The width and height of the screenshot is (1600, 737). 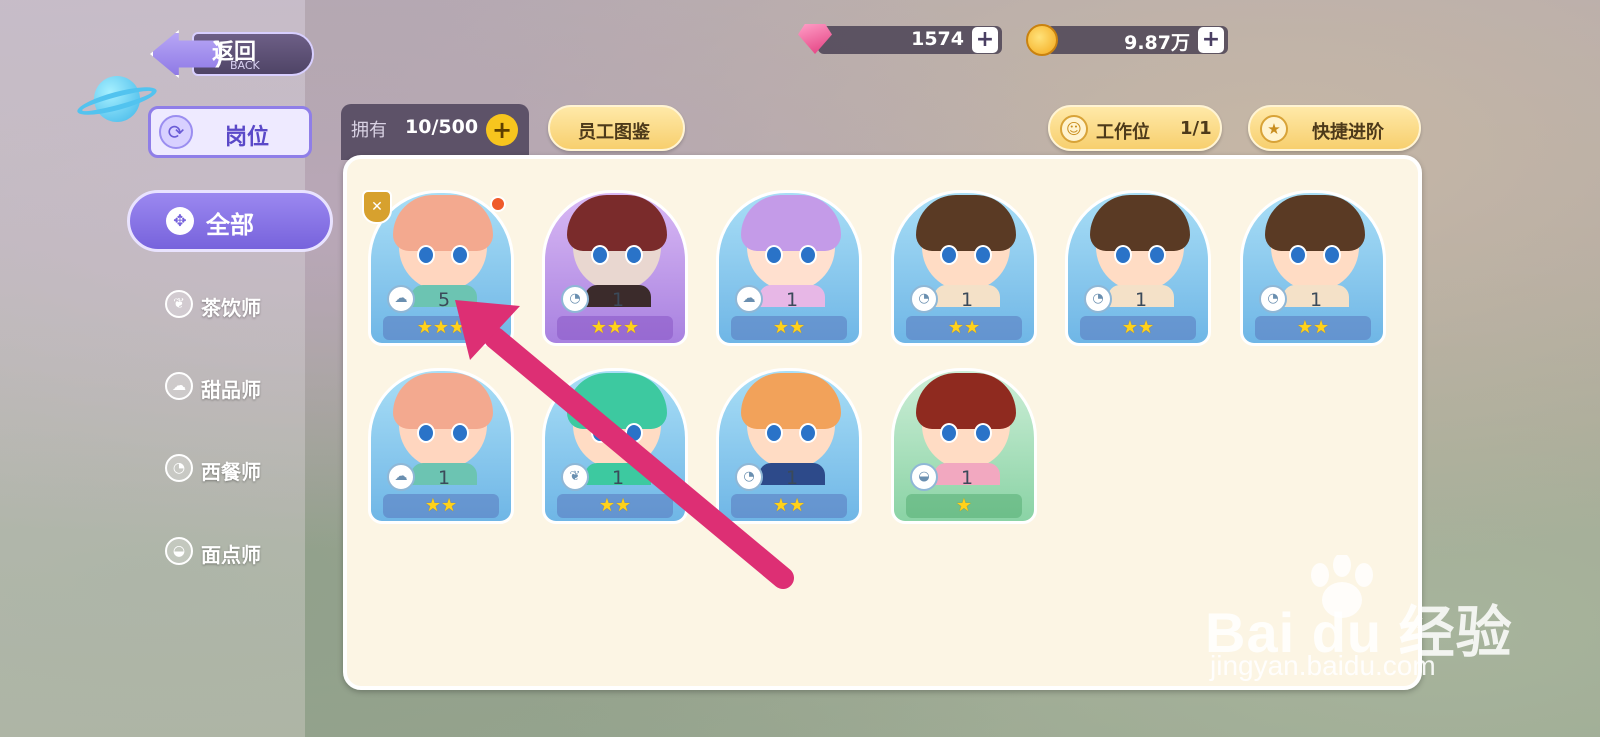 I want to click on watermark-url: jingyan.baidu.com, so click(x=1323, y=665).